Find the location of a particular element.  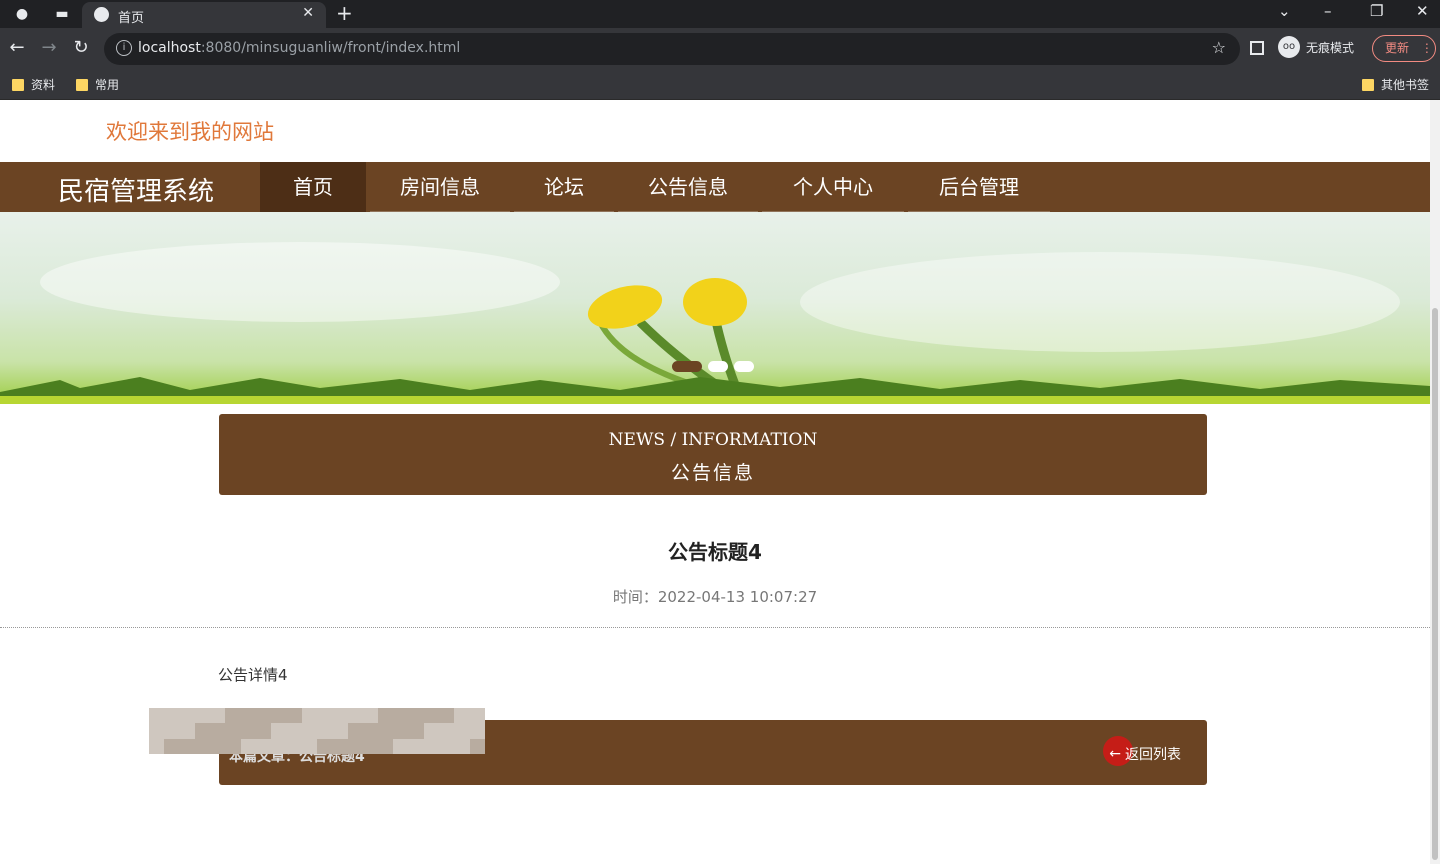

incognito-icon: oo is located at coordinates (1289, 47).